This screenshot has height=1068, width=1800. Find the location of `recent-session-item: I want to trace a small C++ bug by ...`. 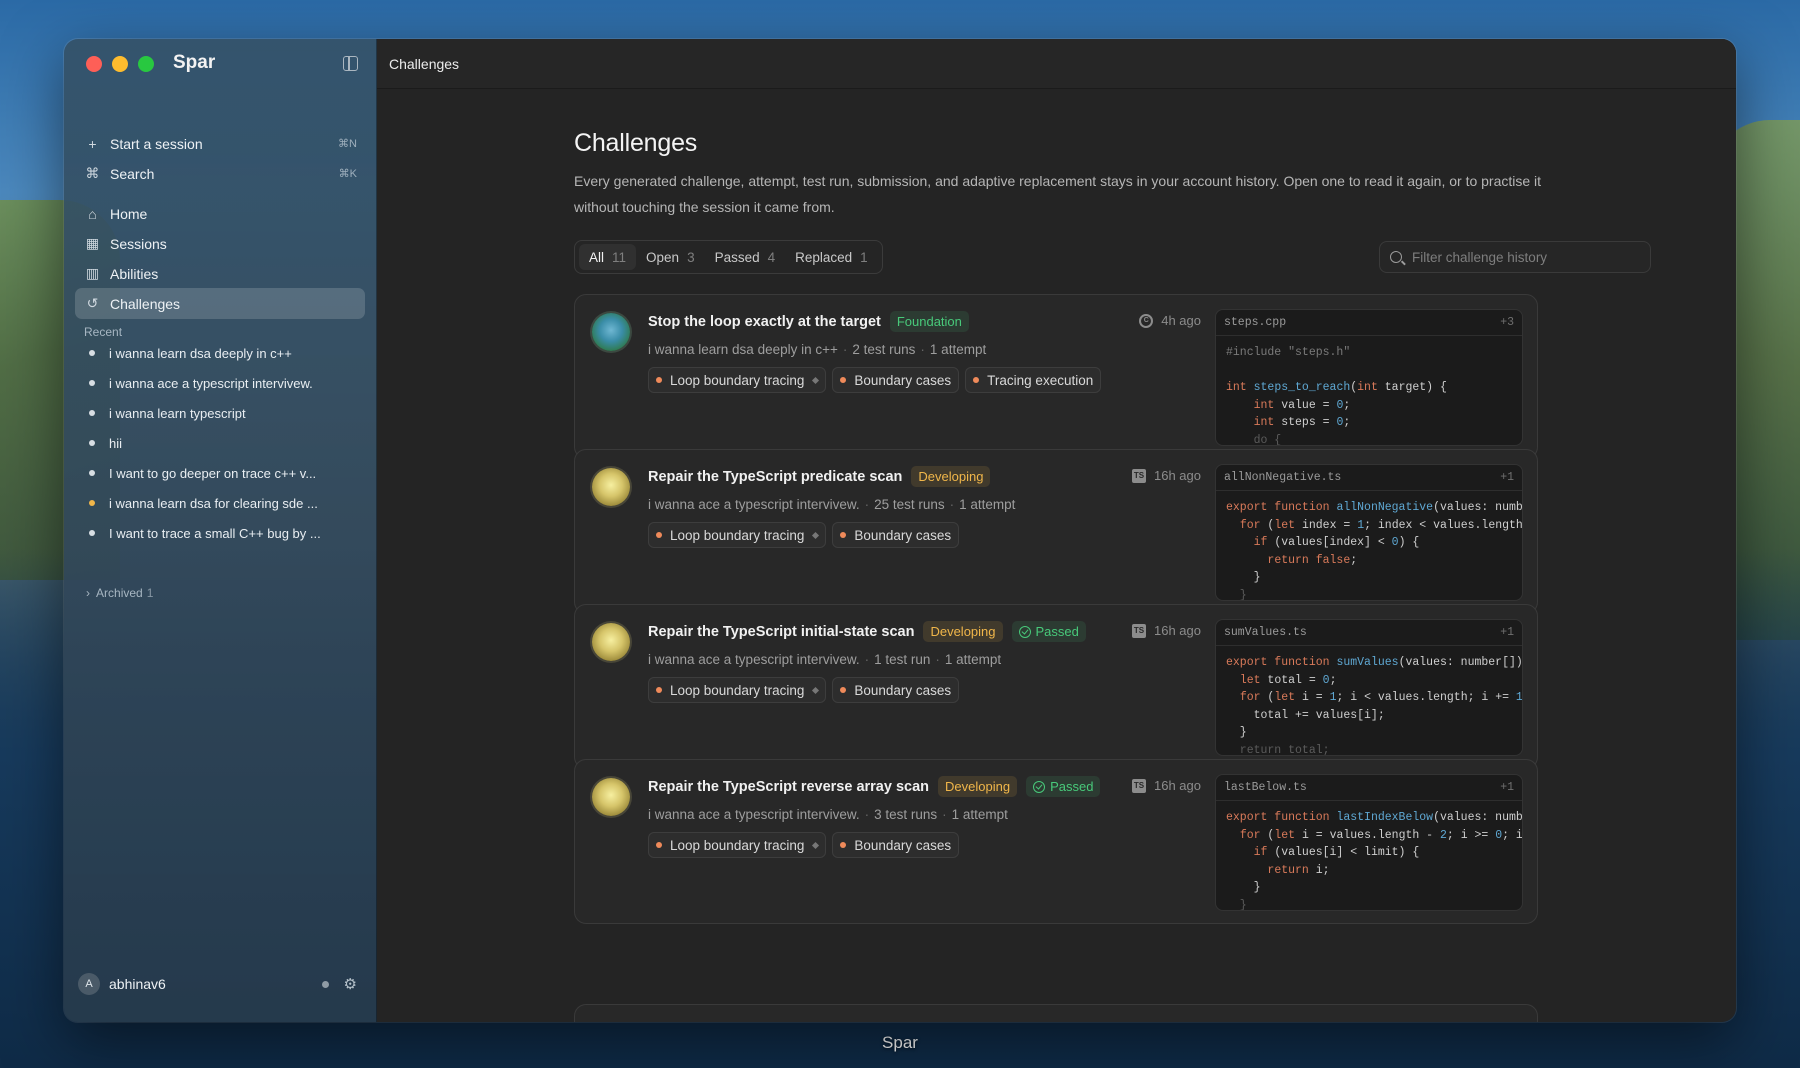

recent-session-item: I want to trace a small C++ bug by ... is located at coordinates (220, 533).